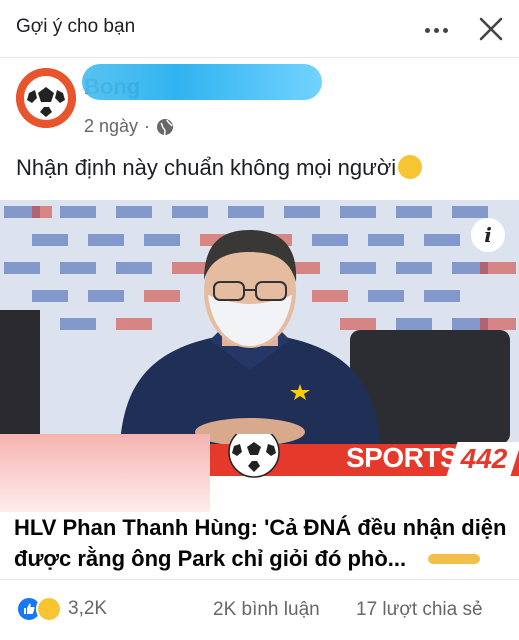 The image size is (519, 640). What do you see at coordinates (402, 457) in the screenshot?
I see `source-logo: SPORTS` at bounding box center [402, 457].